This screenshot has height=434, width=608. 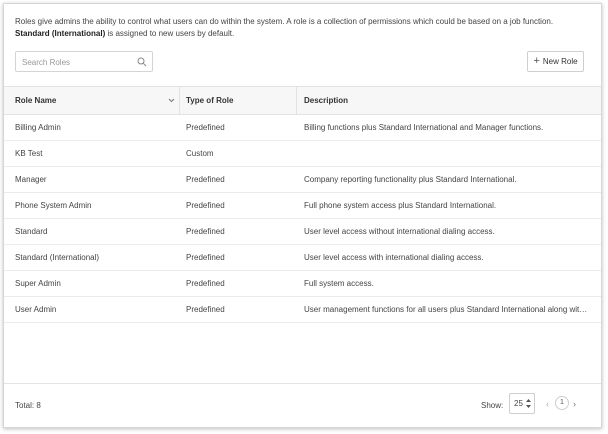 I want to click on chevron-left-icon: ‹, so click(x=547, y=404).